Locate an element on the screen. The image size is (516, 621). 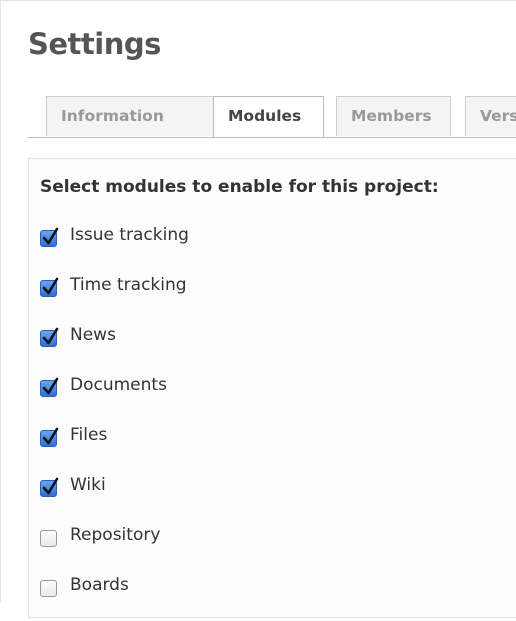
documents-checkbox is located at coordinates (49, 387).